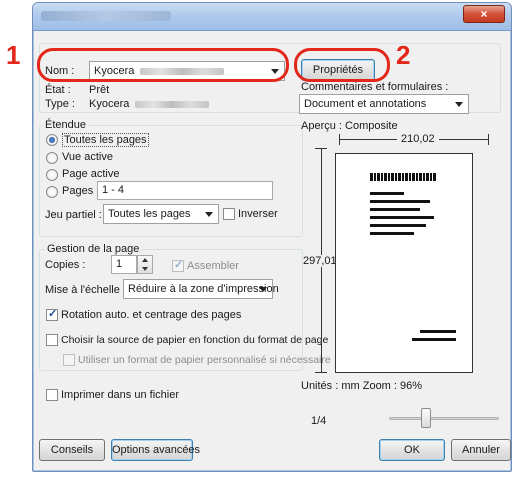 This screenshot has height=479, width=520. What do you see at coordinates (403, 177) in the screenshot?
I see `preview-barcode` at bounding box center [403, 177].